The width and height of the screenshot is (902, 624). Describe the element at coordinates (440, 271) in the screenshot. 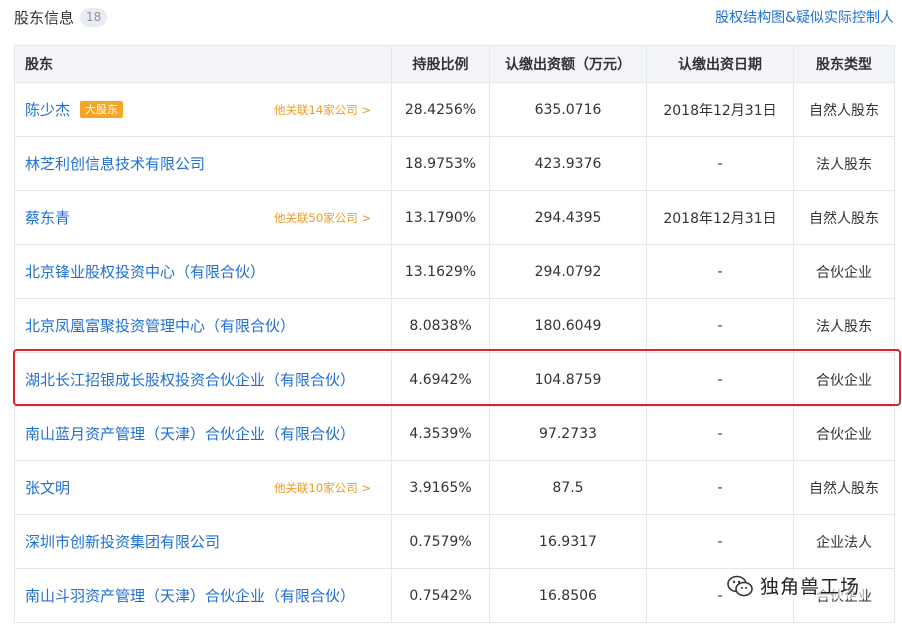

I see `ratio-cell: 13.1629%` at that location.